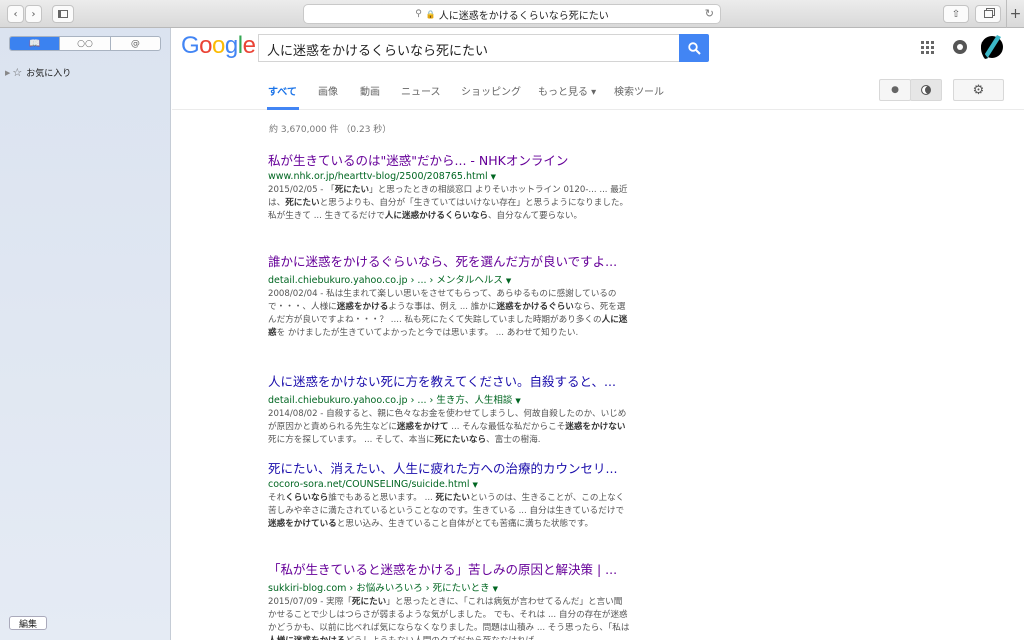  Describe the element at coordinates (709, 13) in the screenshot. I see `reload-icon: ↻` at that location.